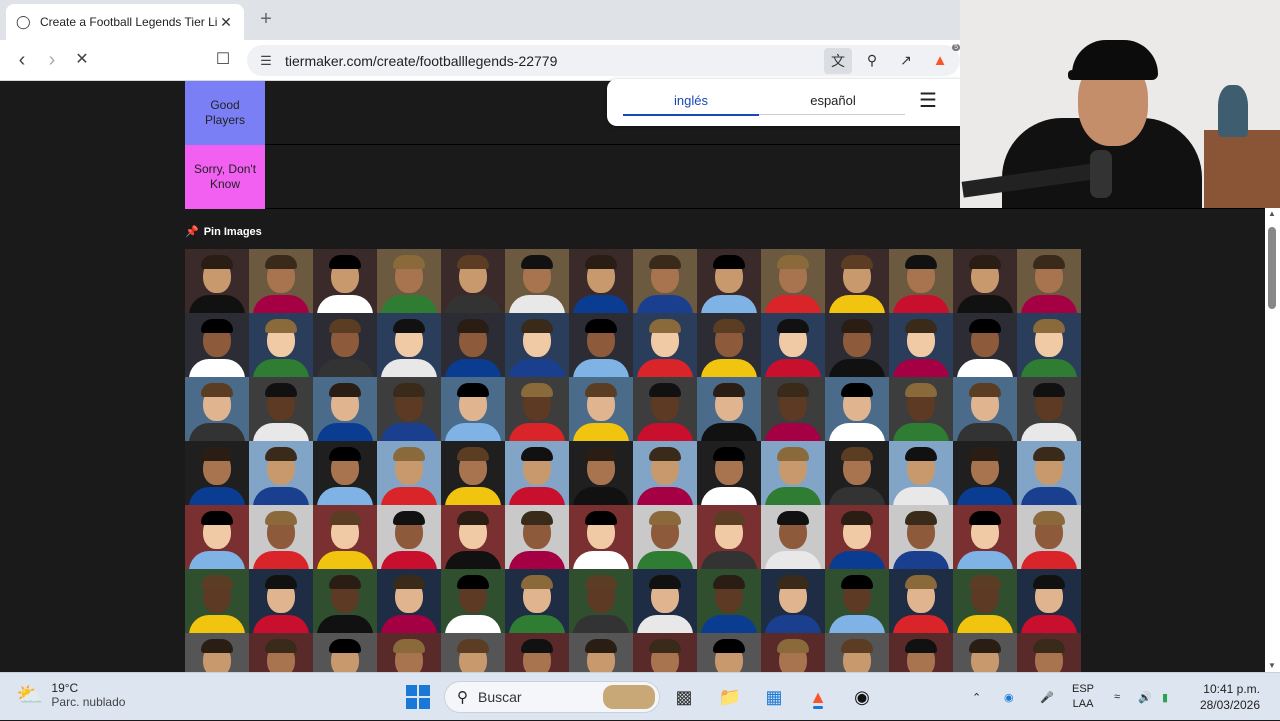 The width and height of the screenshot is (1280, 721). I want to click on brave-browser-icon: ▲, so click(818, 697).